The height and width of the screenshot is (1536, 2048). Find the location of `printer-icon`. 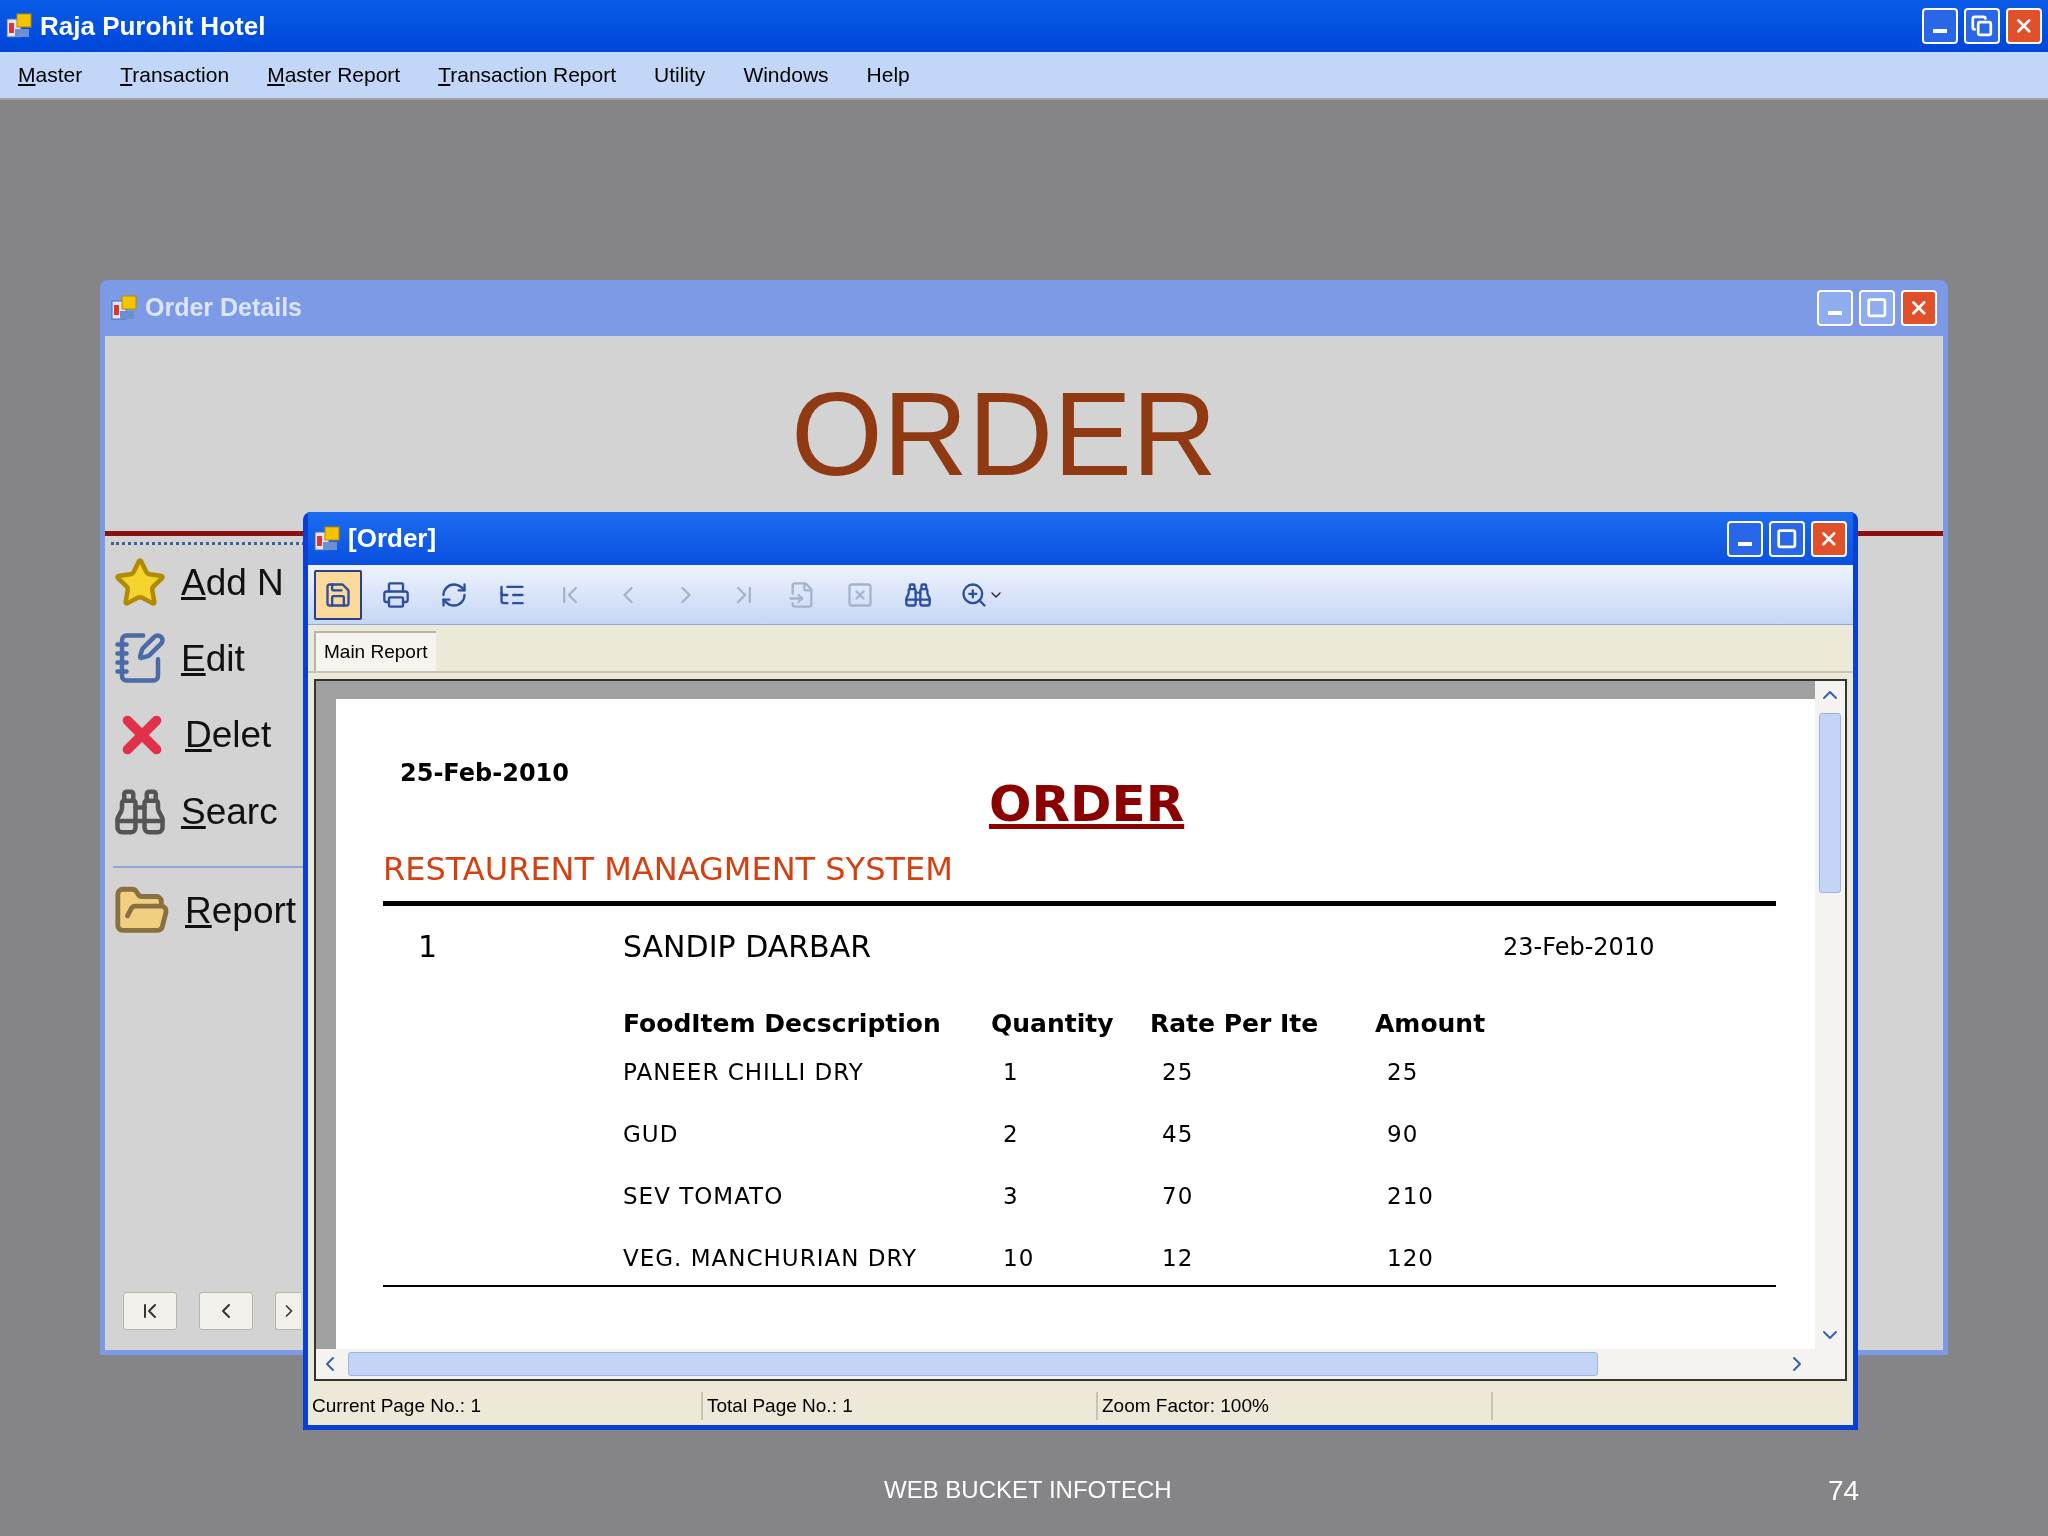

printer-icon is located at coordinates (396, 594).